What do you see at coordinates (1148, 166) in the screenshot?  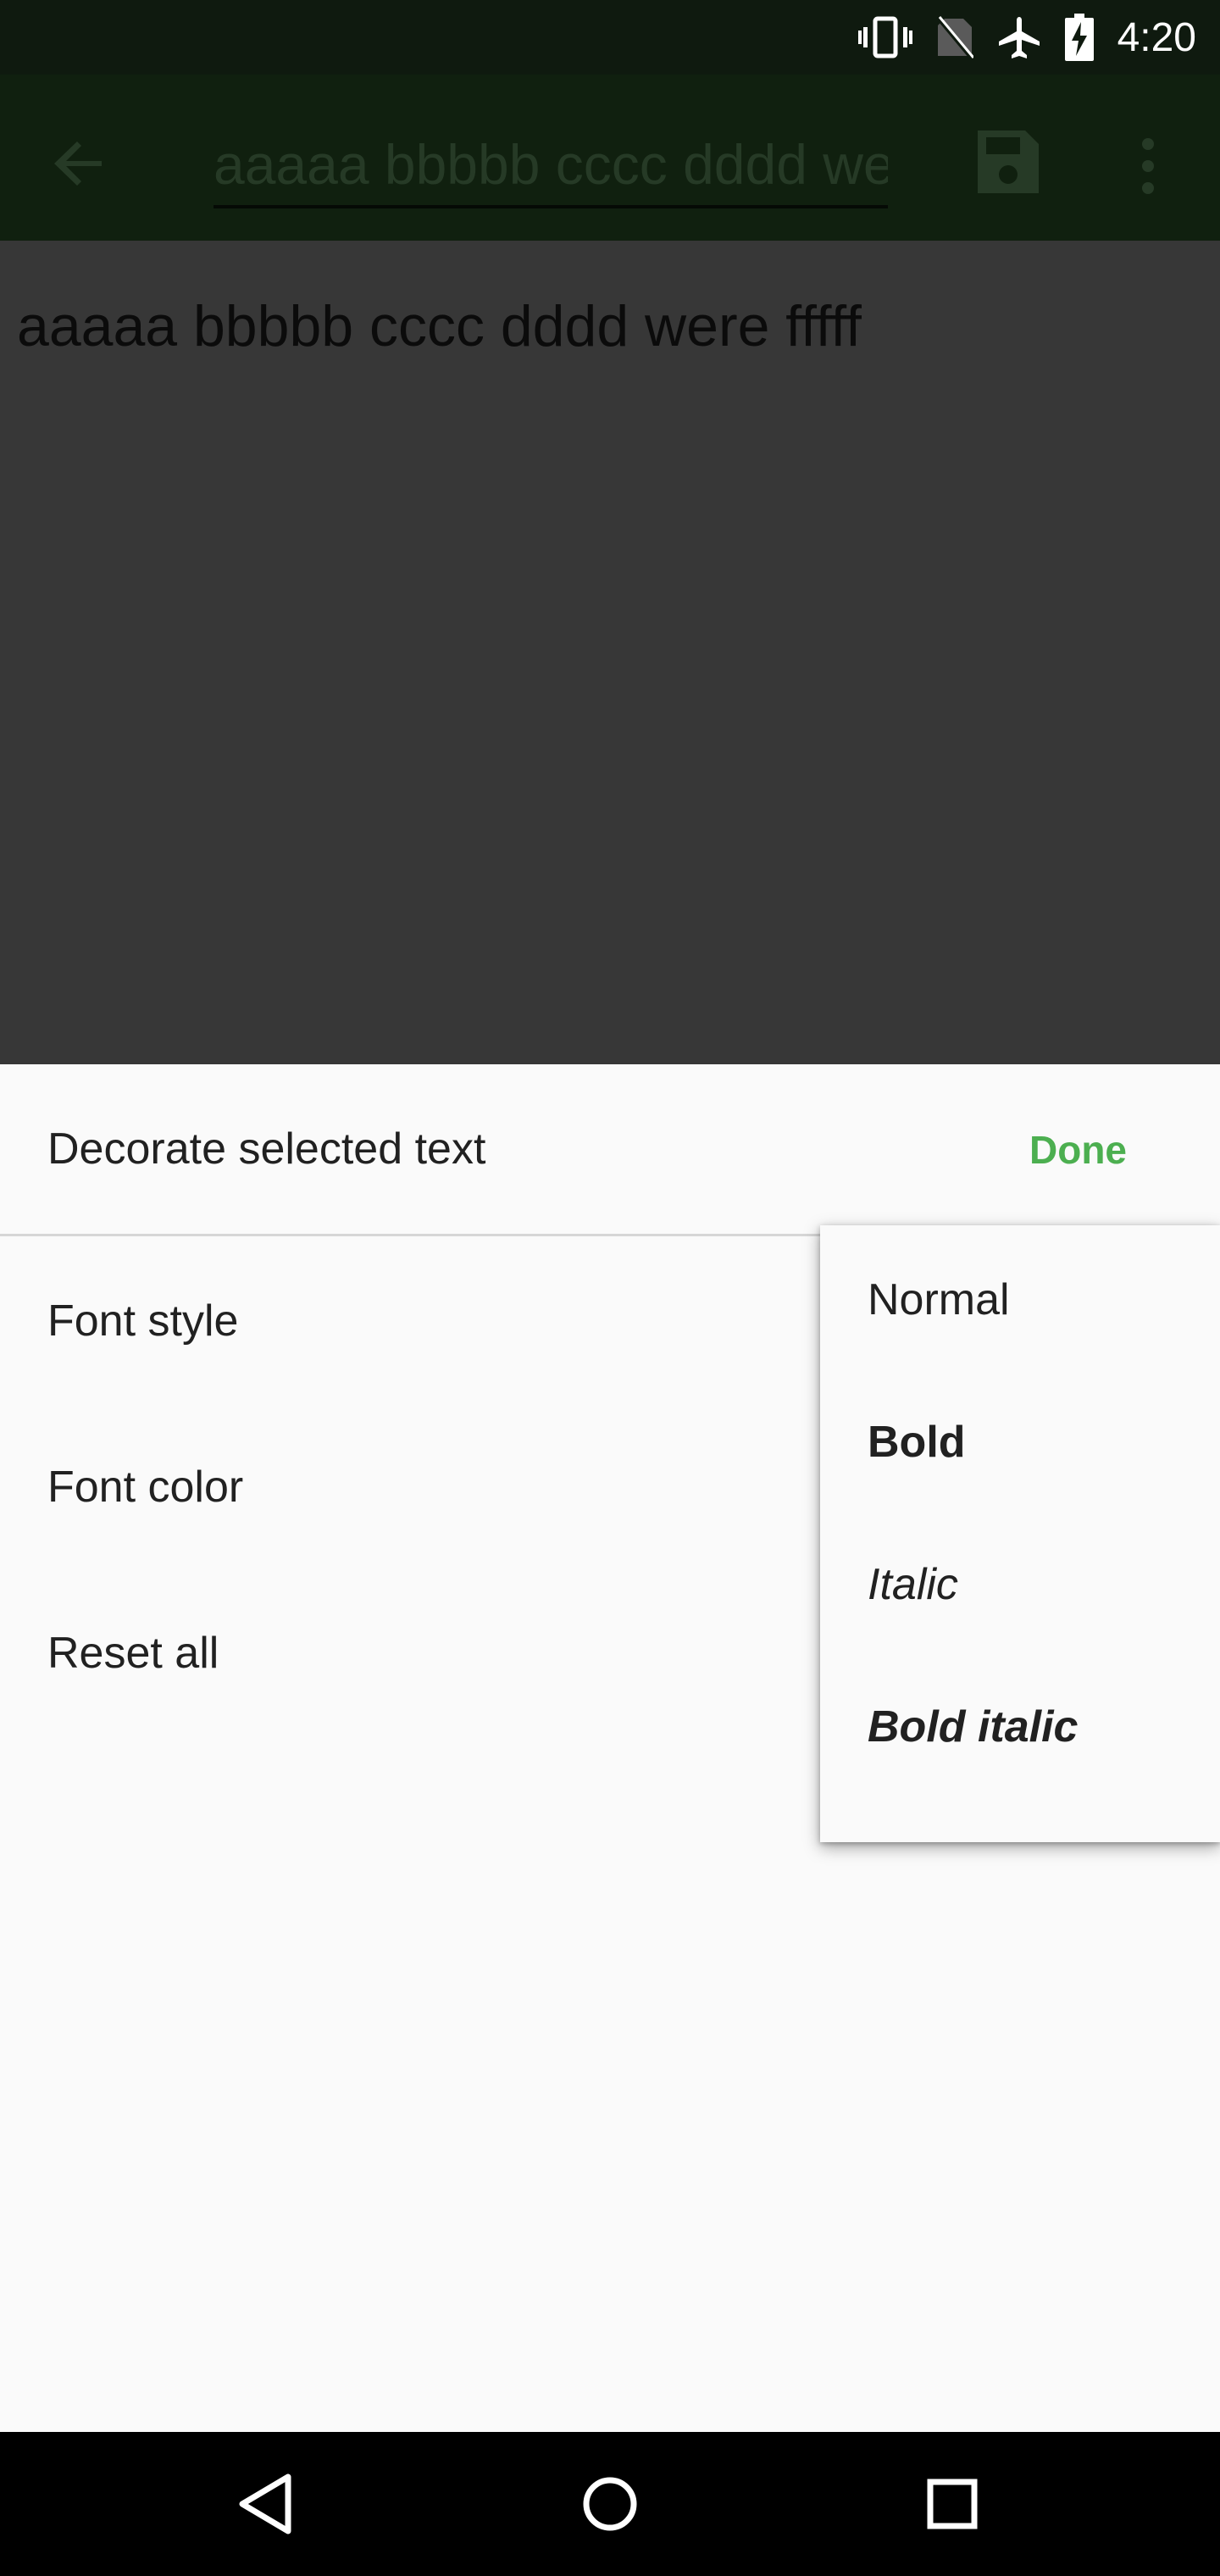 I see `more-vert-icon` at bounding box center [1148, 166].